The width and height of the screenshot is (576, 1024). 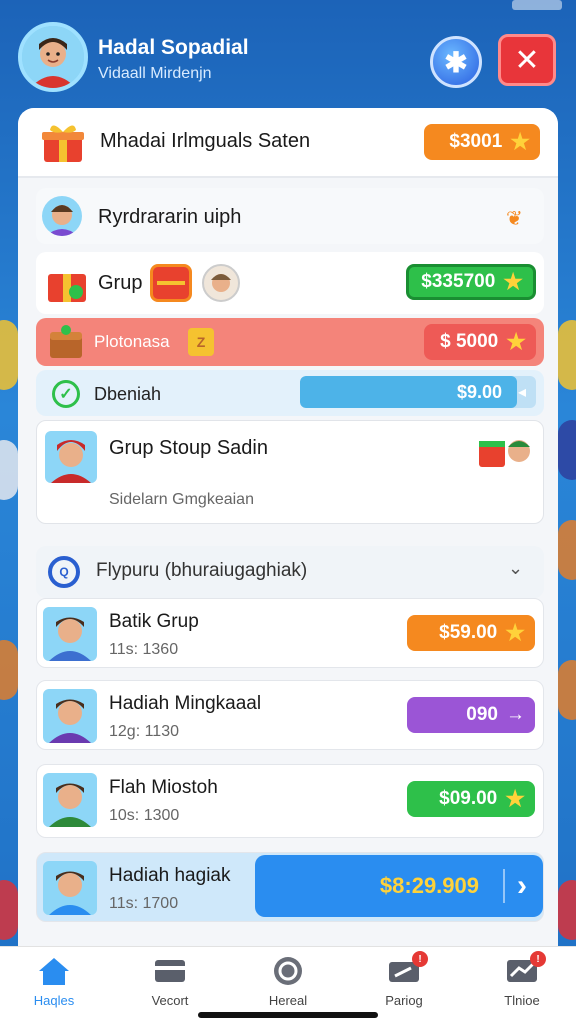 What do you see at coordinates (54, 971) in the screenshot?
I see `home-icon` at bounding box center [54, 971].